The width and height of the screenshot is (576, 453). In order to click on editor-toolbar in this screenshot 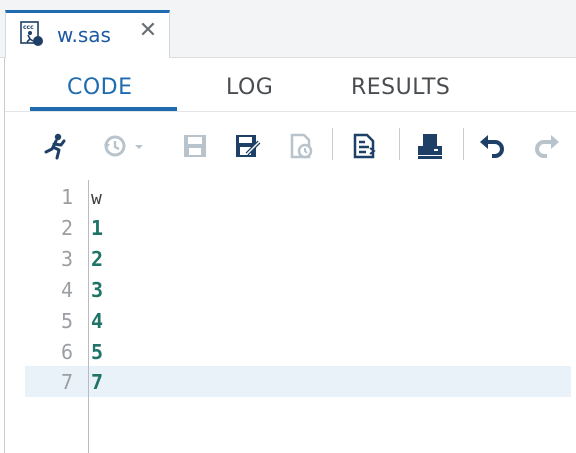, I will do `click(290, 146)`.